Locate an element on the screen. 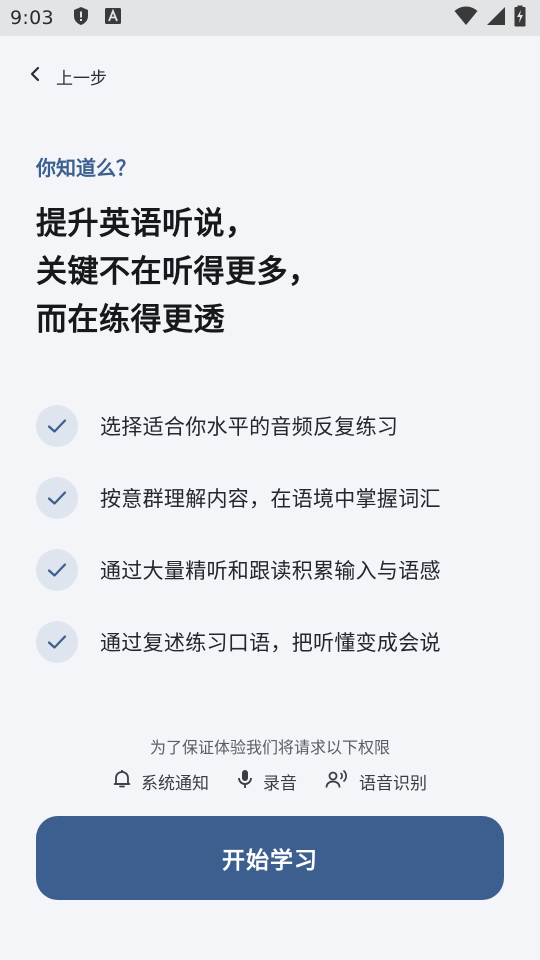  headline-line: 提升英语听说， is located at coordinates (146, 224).